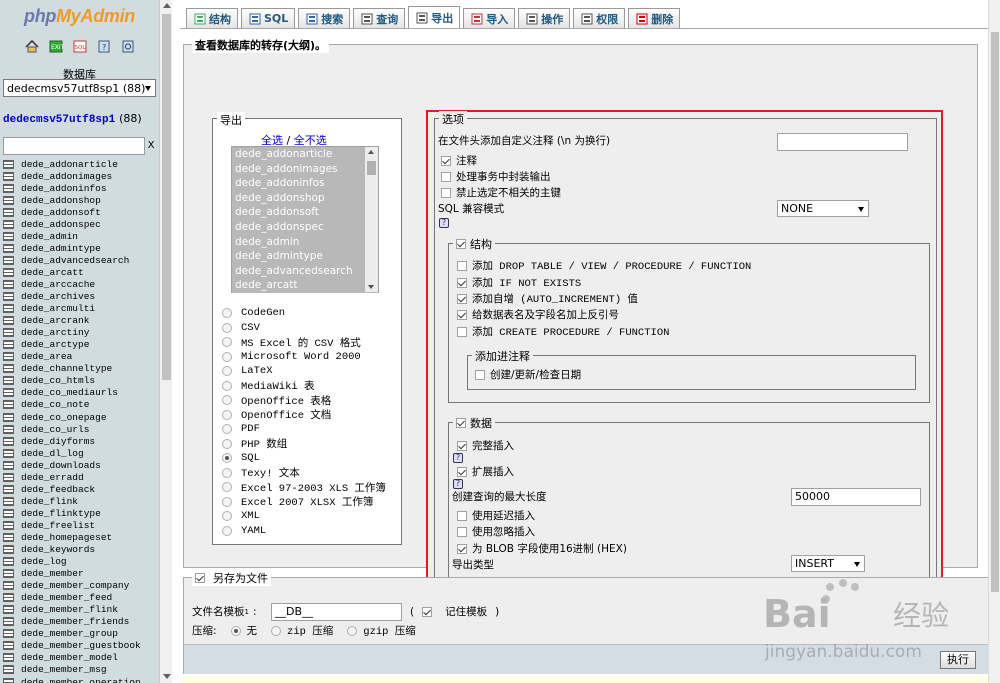  I want to click on comments-option: 注释, so click(459, 160).